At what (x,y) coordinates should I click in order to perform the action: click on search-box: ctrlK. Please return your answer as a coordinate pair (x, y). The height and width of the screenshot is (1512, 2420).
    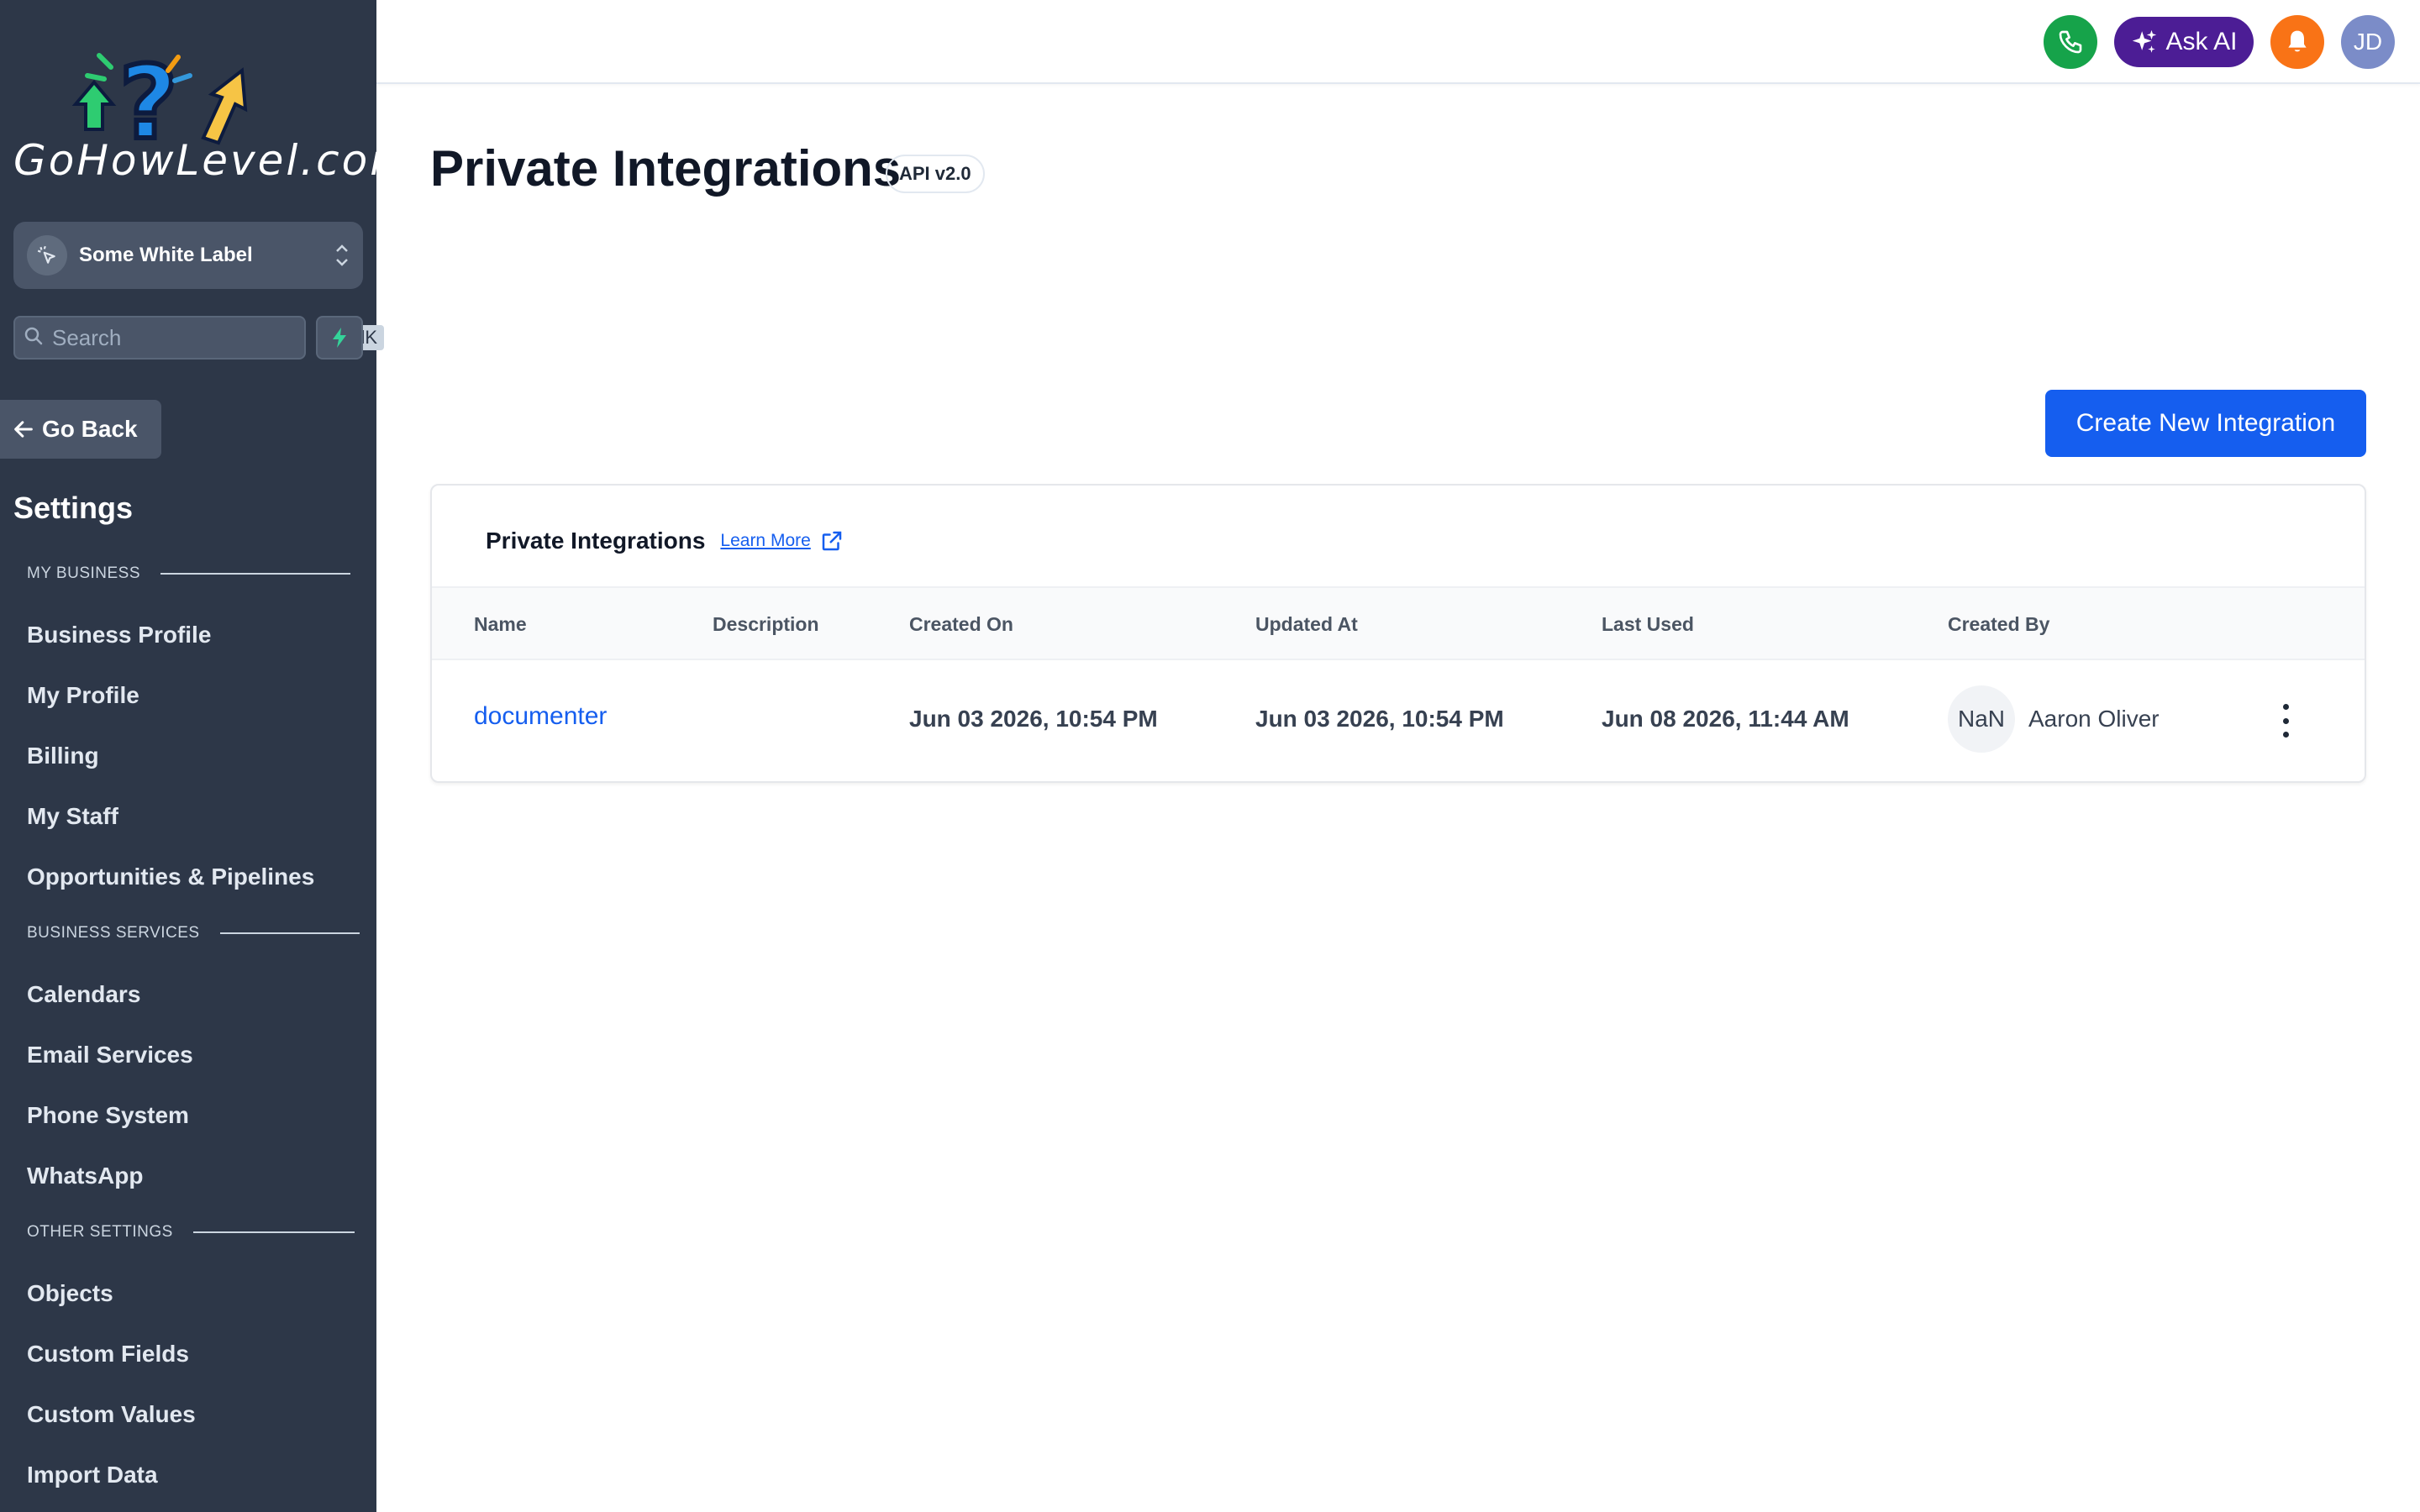
    Looking at the image, I should click on (199, 338).